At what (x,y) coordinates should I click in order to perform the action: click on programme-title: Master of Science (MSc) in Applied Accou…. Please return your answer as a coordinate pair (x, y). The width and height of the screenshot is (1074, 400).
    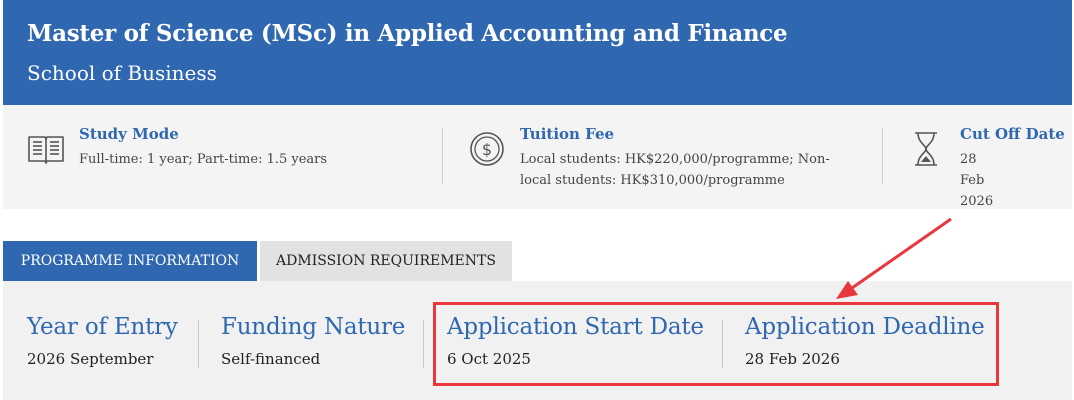
    Looking at the image, I should click on (407, 33).